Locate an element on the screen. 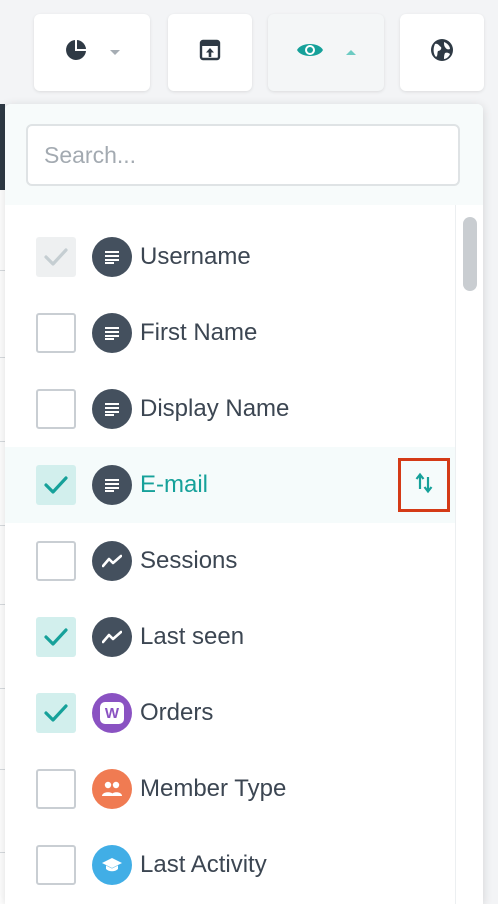  export-icon is located at coordinates (210, 52).